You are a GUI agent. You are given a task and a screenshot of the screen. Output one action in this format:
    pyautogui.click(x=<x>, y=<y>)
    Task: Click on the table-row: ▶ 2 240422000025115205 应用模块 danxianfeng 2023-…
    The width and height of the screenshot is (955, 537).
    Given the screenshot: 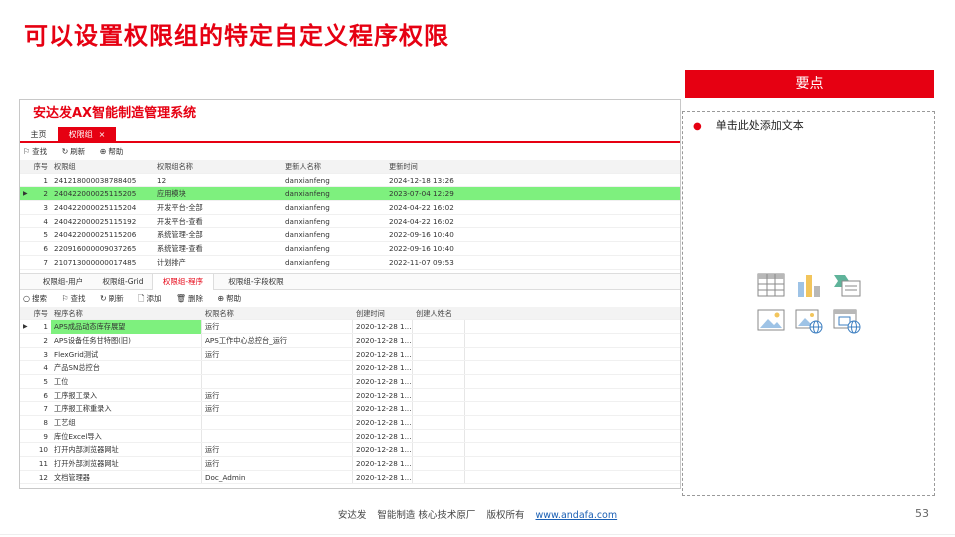 What is the action you would take?
    pyautogui.click(x=350, y=194)
    